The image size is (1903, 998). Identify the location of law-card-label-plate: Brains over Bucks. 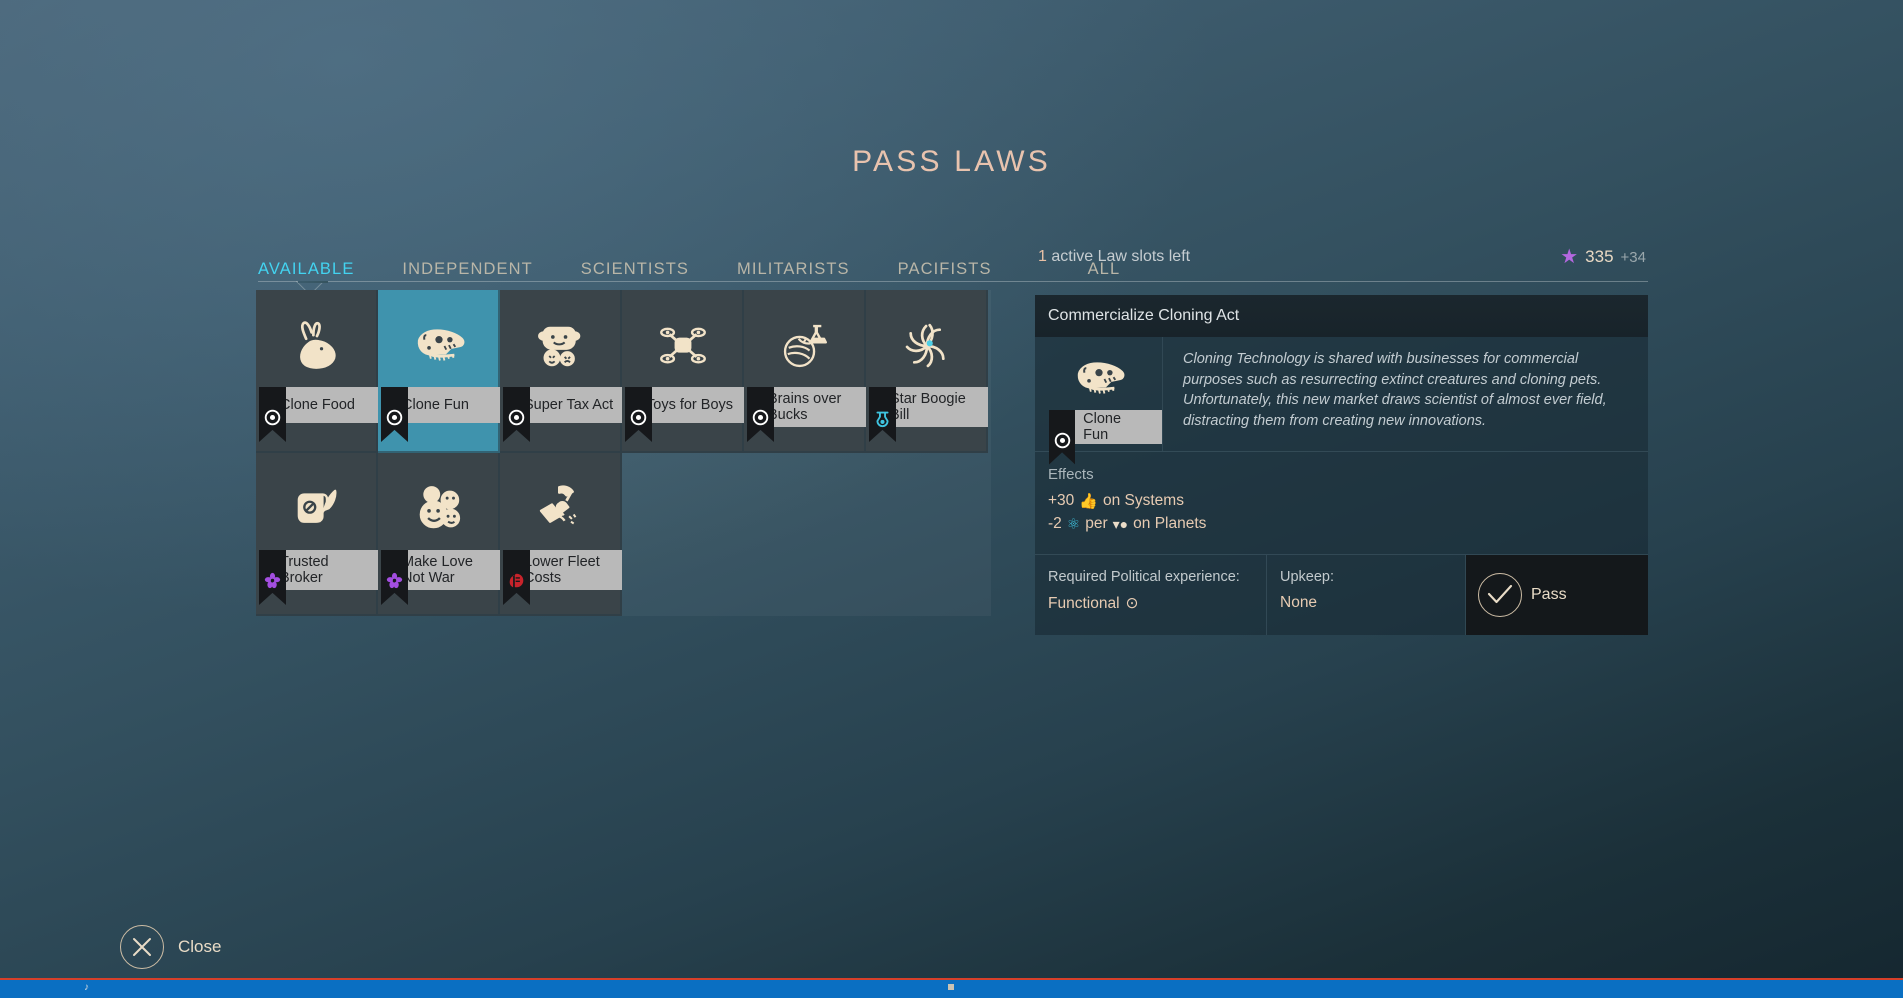
(814, 407).